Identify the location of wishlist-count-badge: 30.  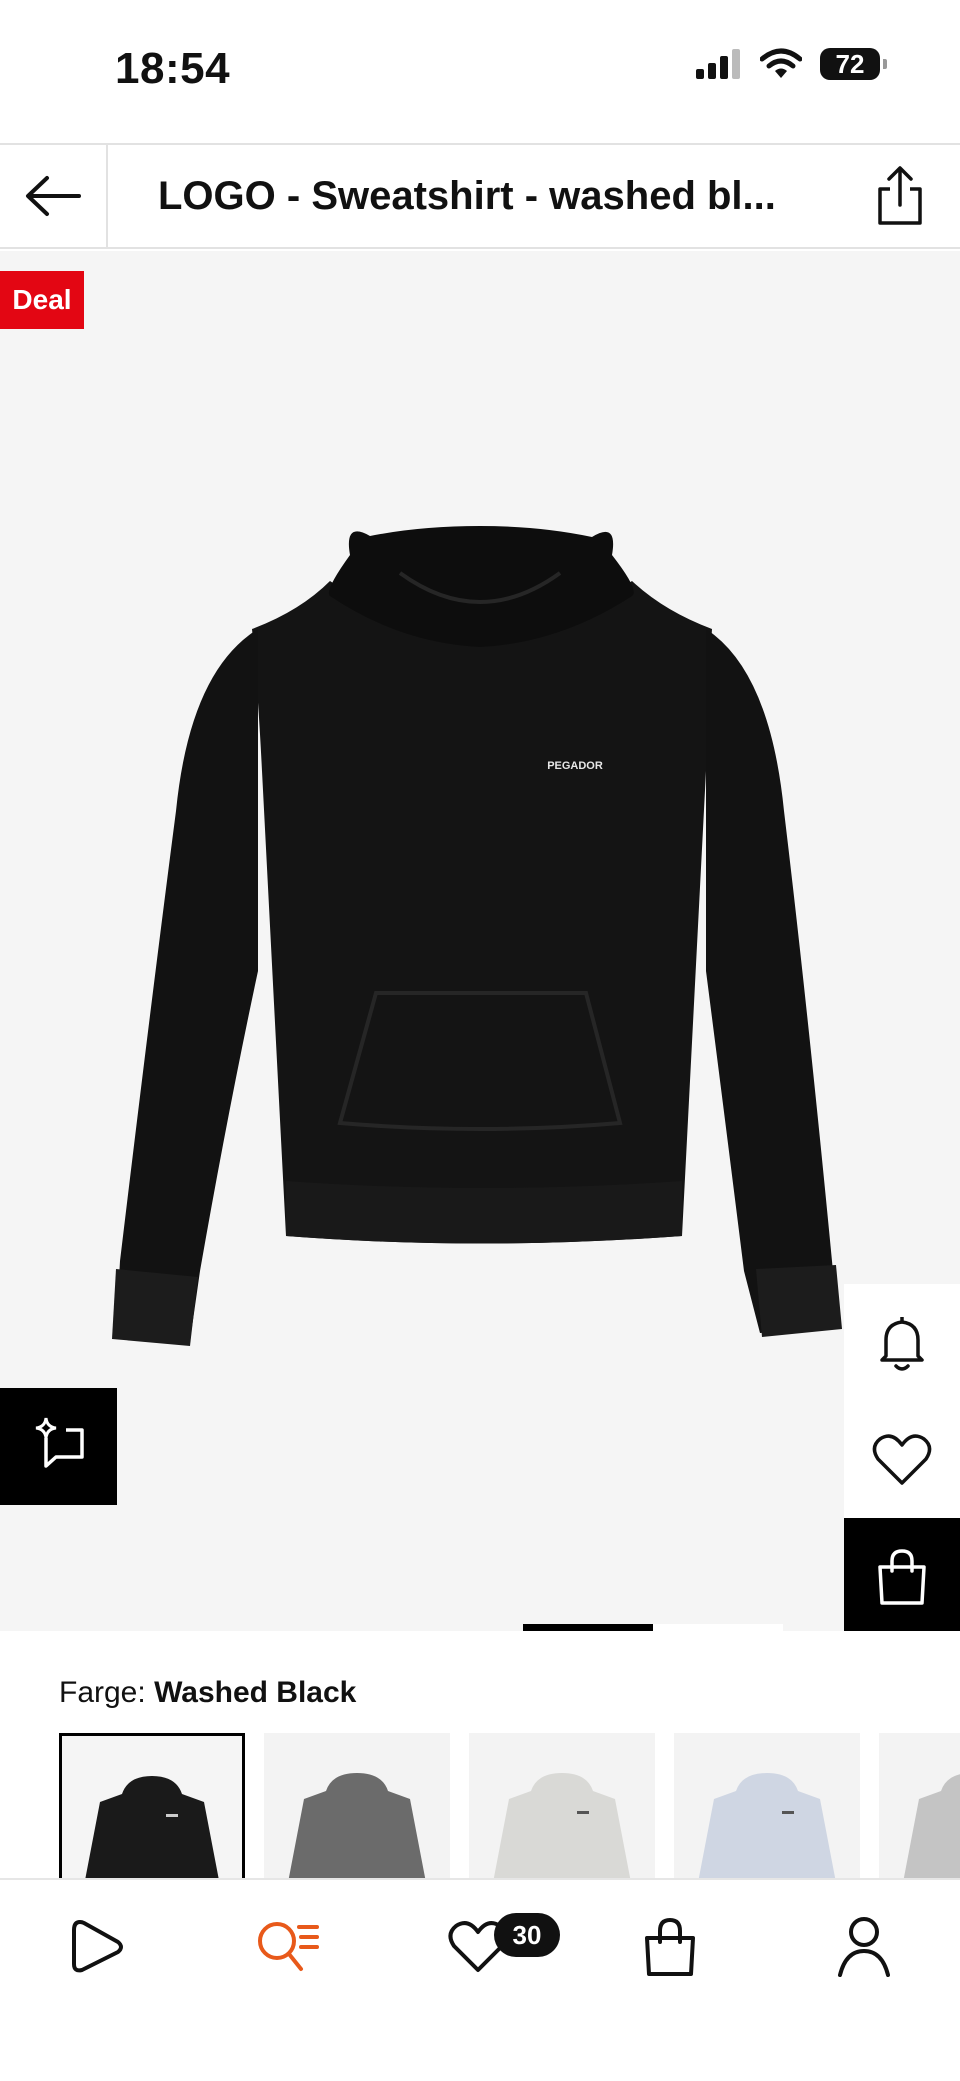
(527, 1935).